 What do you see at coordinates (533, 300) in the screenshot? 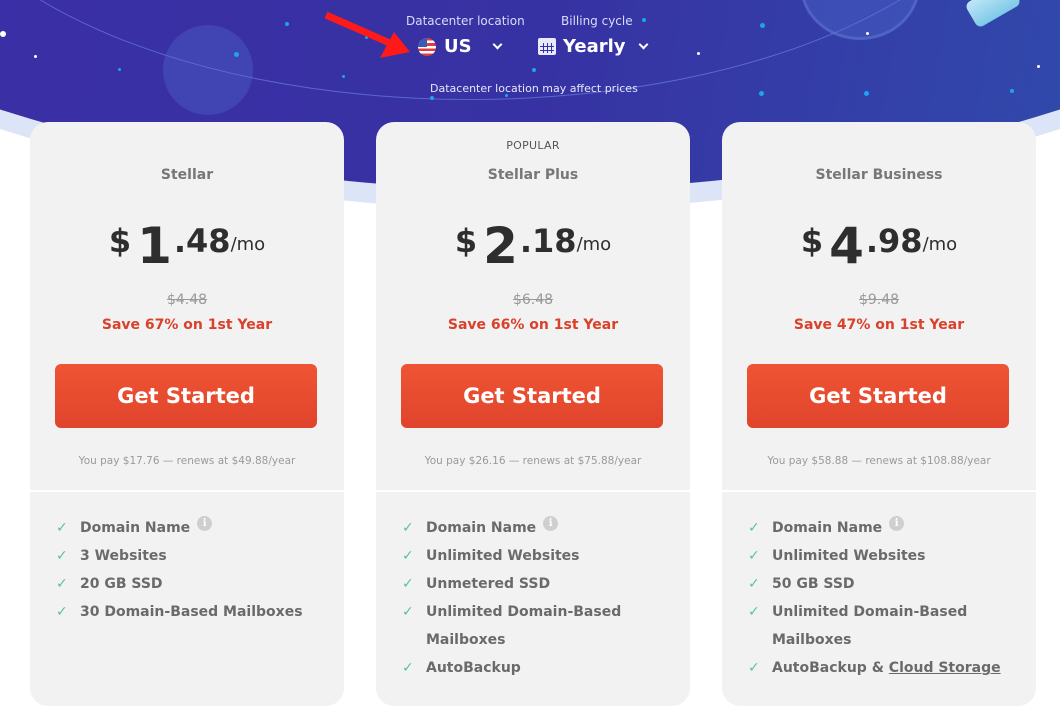
I see `original-price: $6.48` at bounding box center [533, 300].